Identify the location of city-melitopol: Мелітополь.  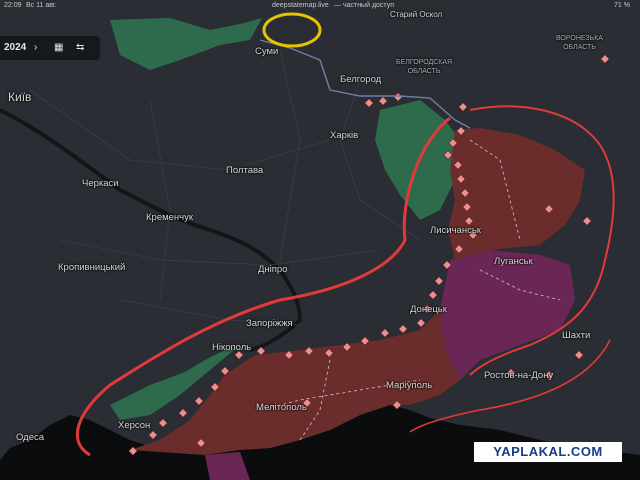
(281, 407).